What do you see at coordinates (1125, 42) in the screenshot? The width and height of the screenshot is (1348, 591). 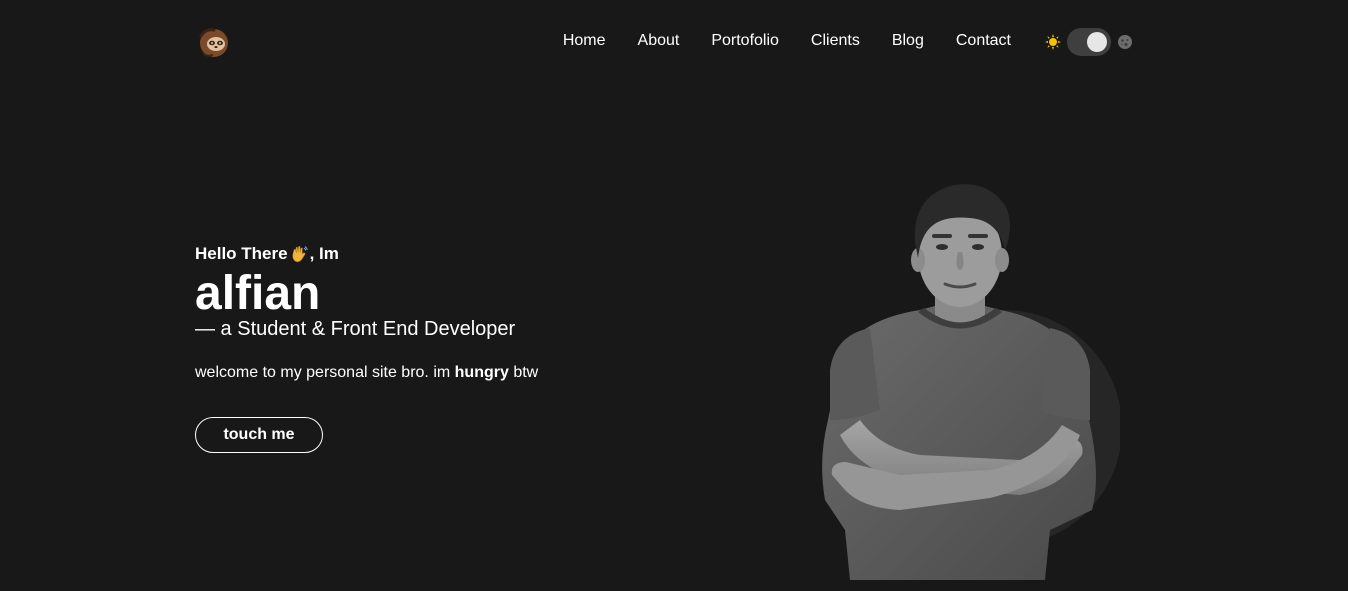 I see `moon-icon` at bounding box center [1125, 42].